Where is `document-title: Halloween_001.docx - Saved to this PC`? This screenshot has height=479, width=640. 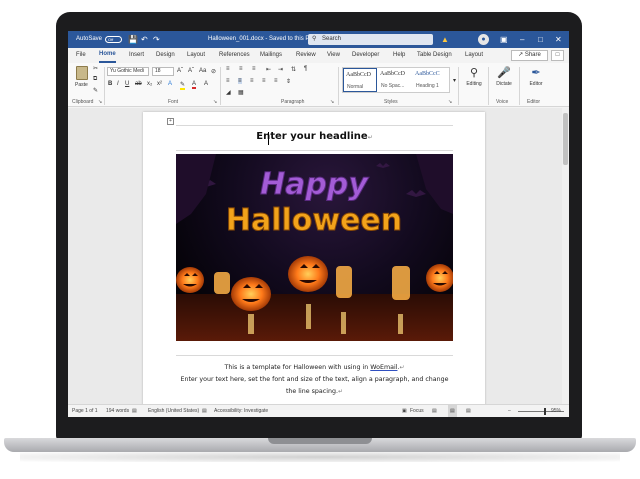
document-title: Halloween_001.docx - Saved to this PC is located at coordinates (261, 39).